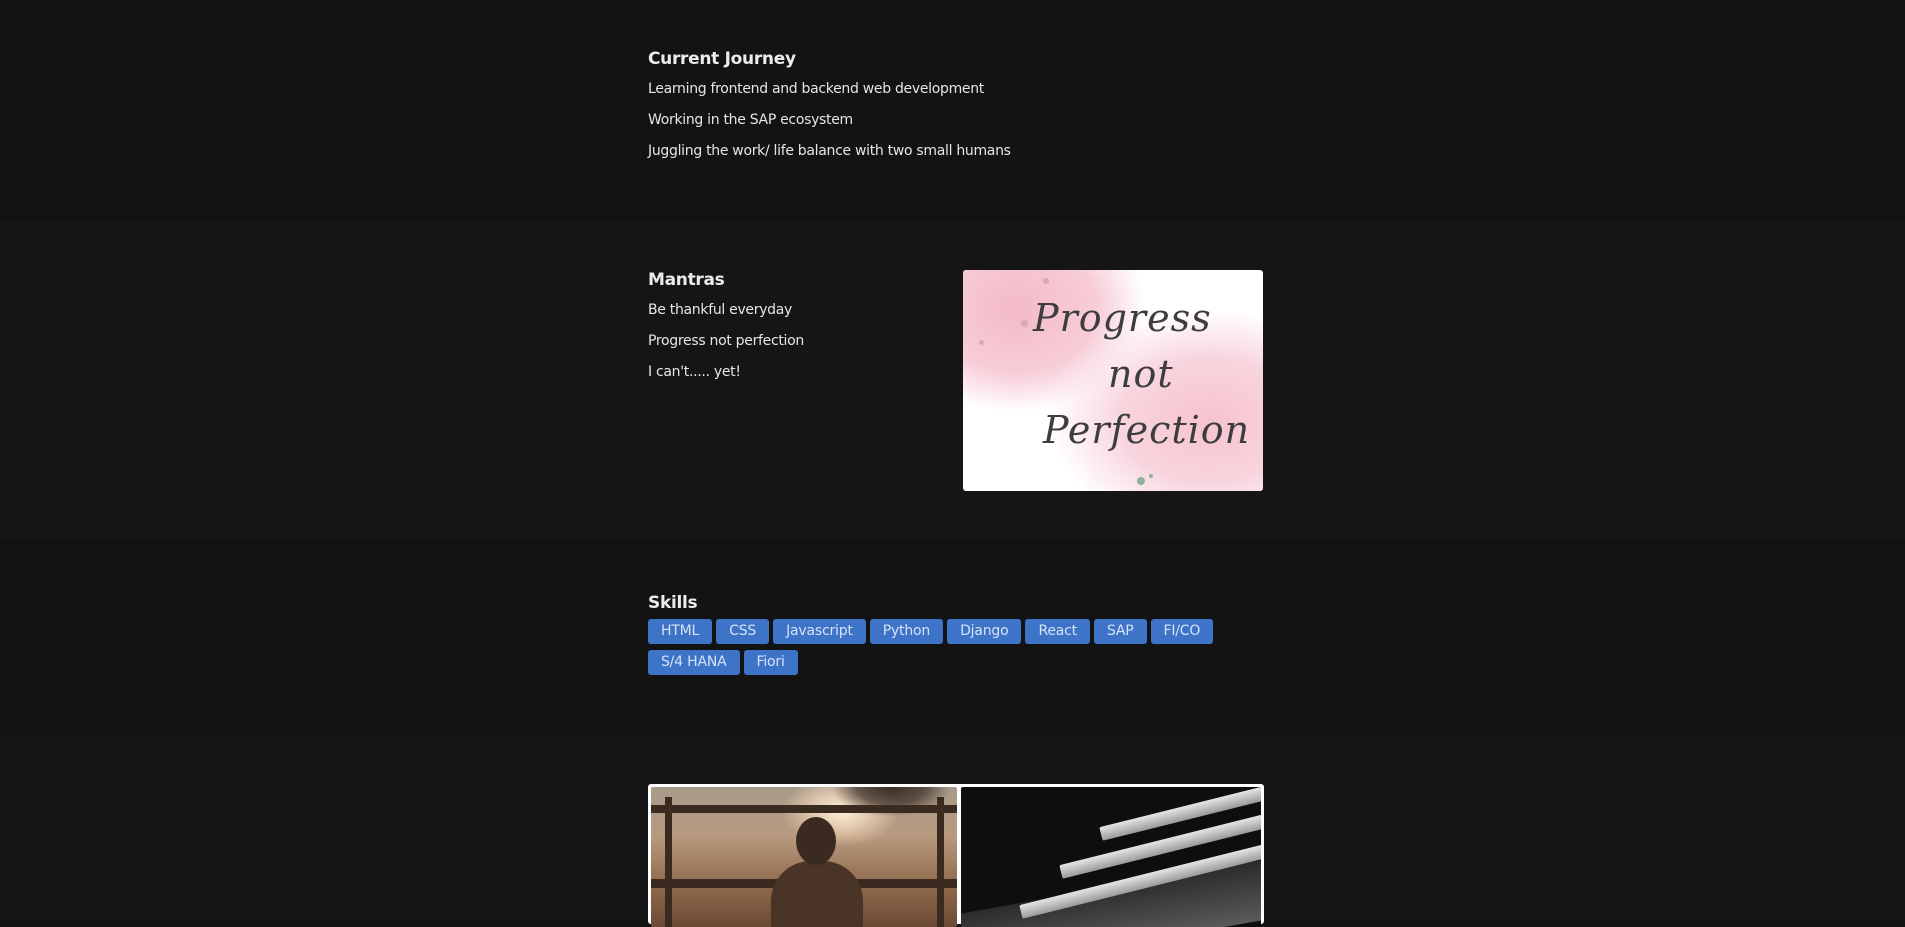  I want to click on sunset-silhouette-photo, so click(804, 857).